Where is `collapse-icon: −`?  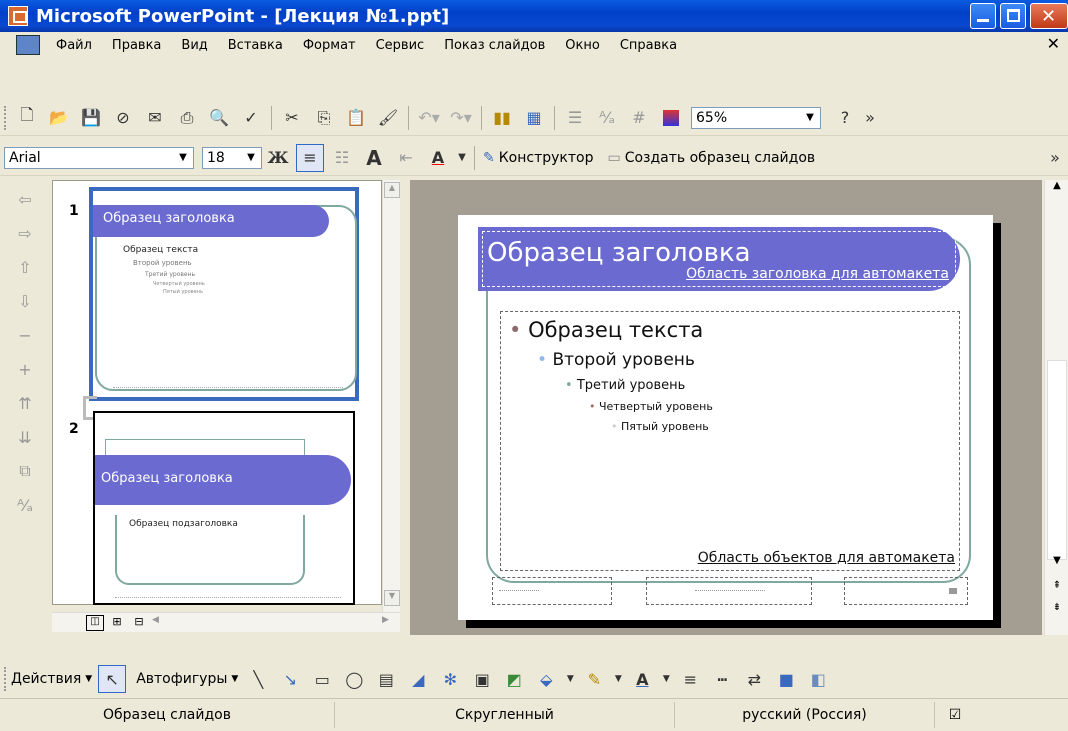
collapse-icon: − is located at coordinates (25, 335).